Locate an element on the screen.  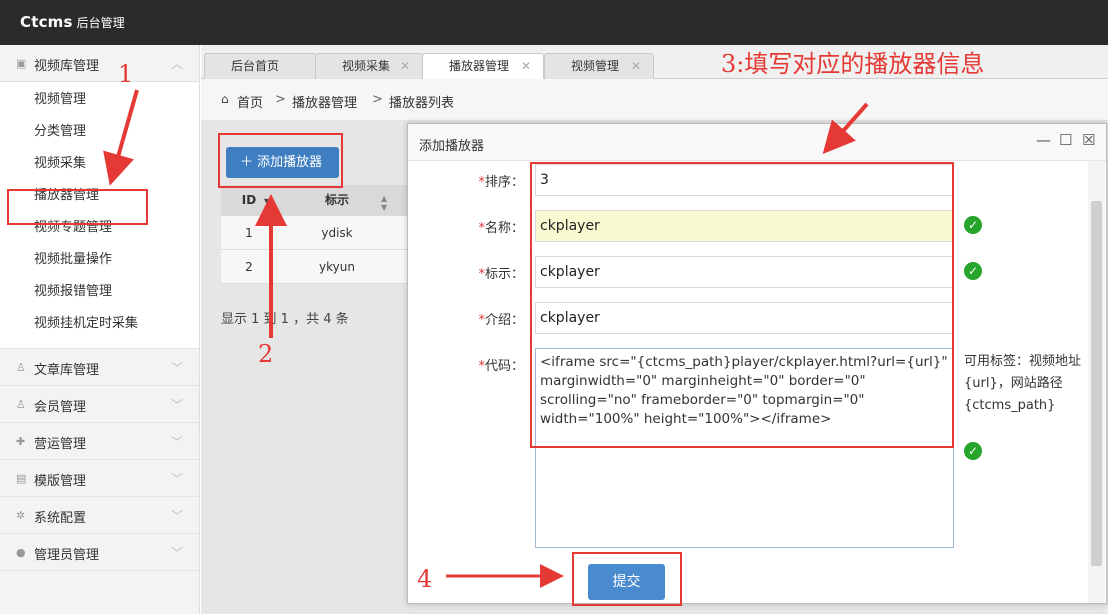
tab-player: 播放器管理 ✕ is located at coordinates (483, 66).